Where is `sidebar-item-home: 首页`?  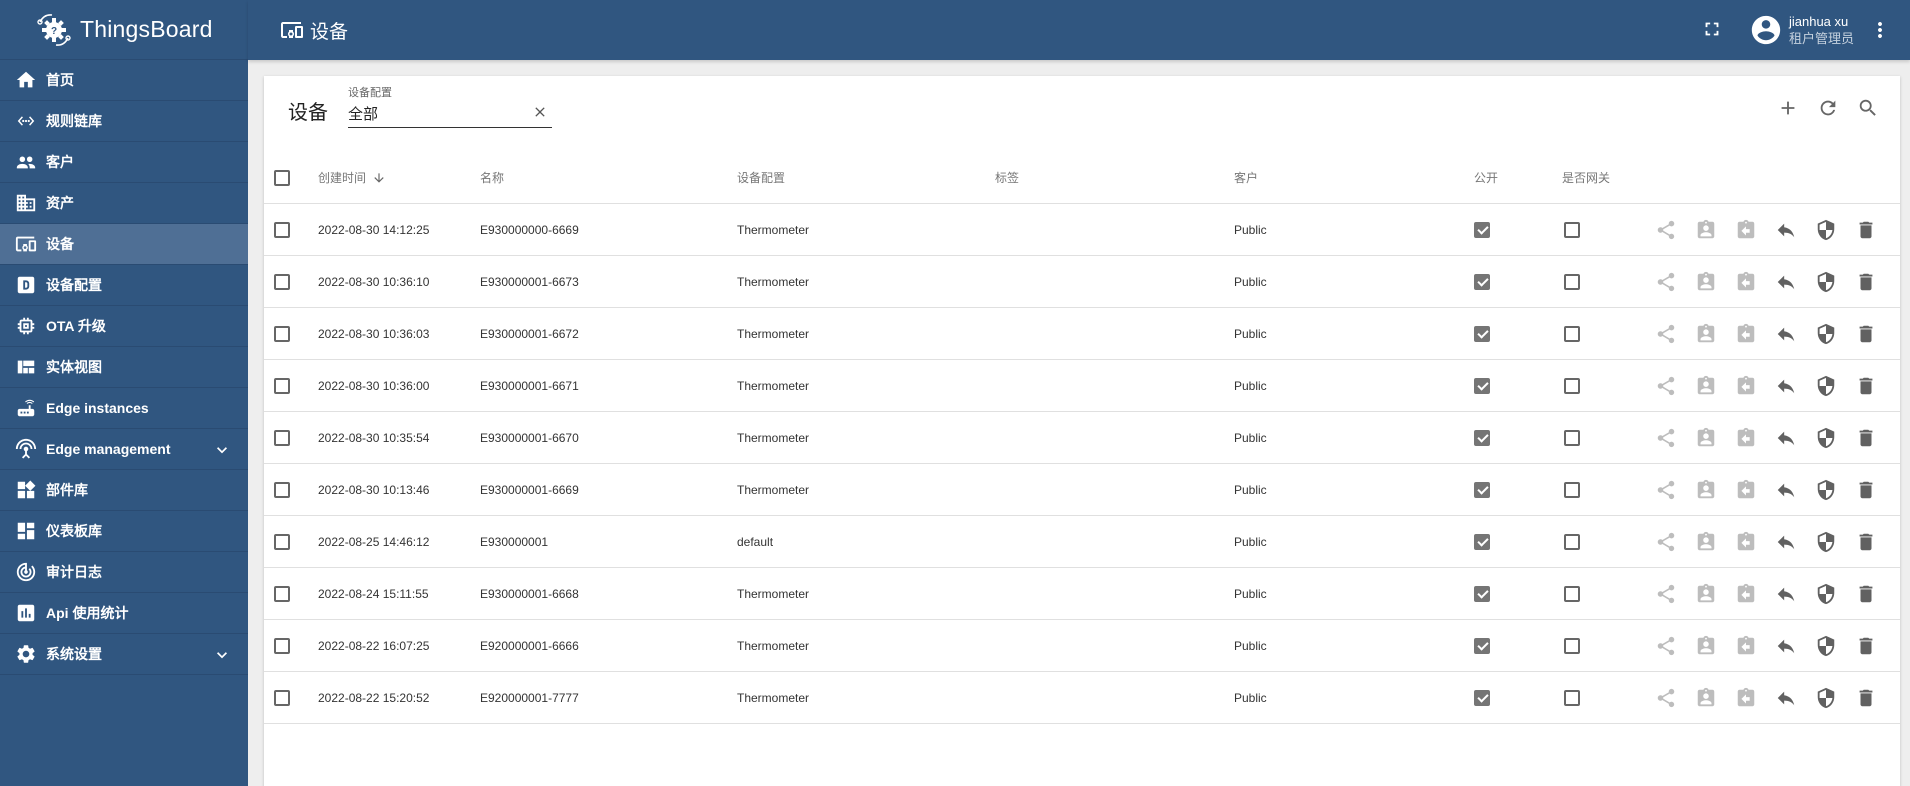
sidebar-item-home: 首页 is located at coordinates (124, 80).